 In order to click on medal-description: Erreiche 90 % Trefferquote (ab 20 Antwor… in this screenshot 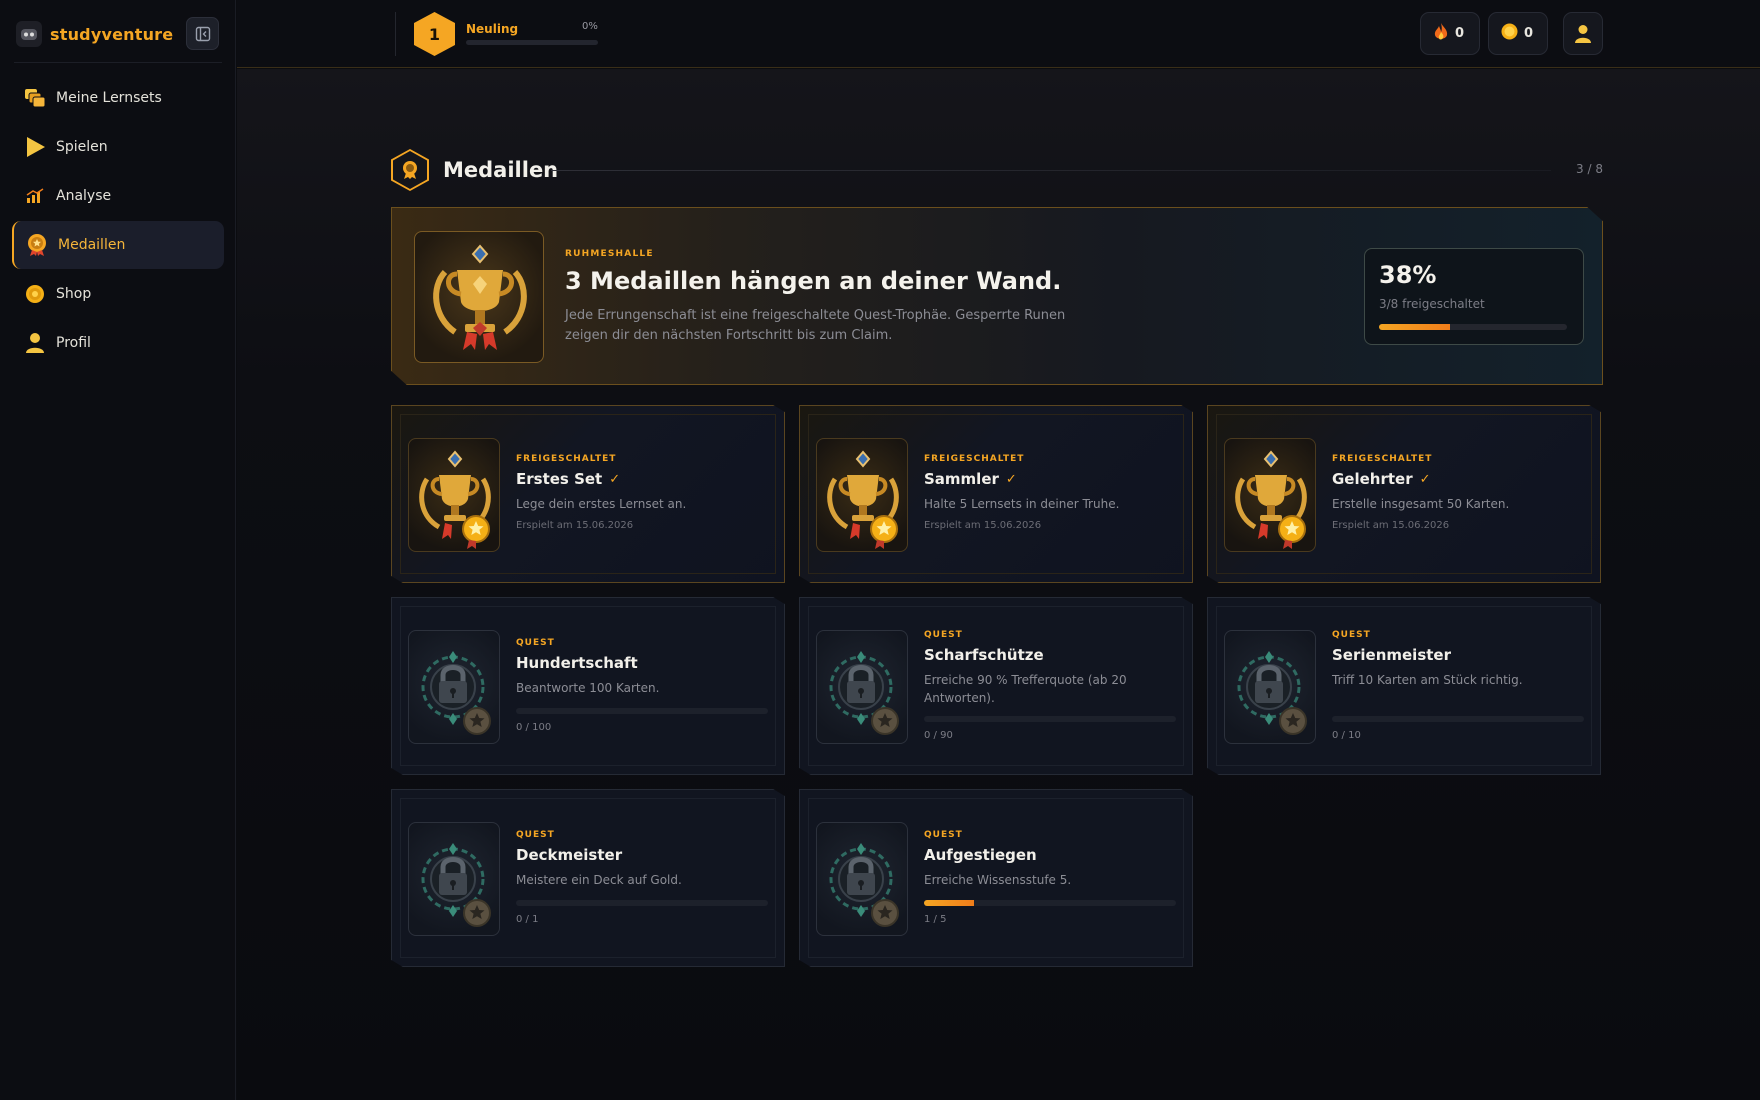, I will do `click(1025, 689)`.